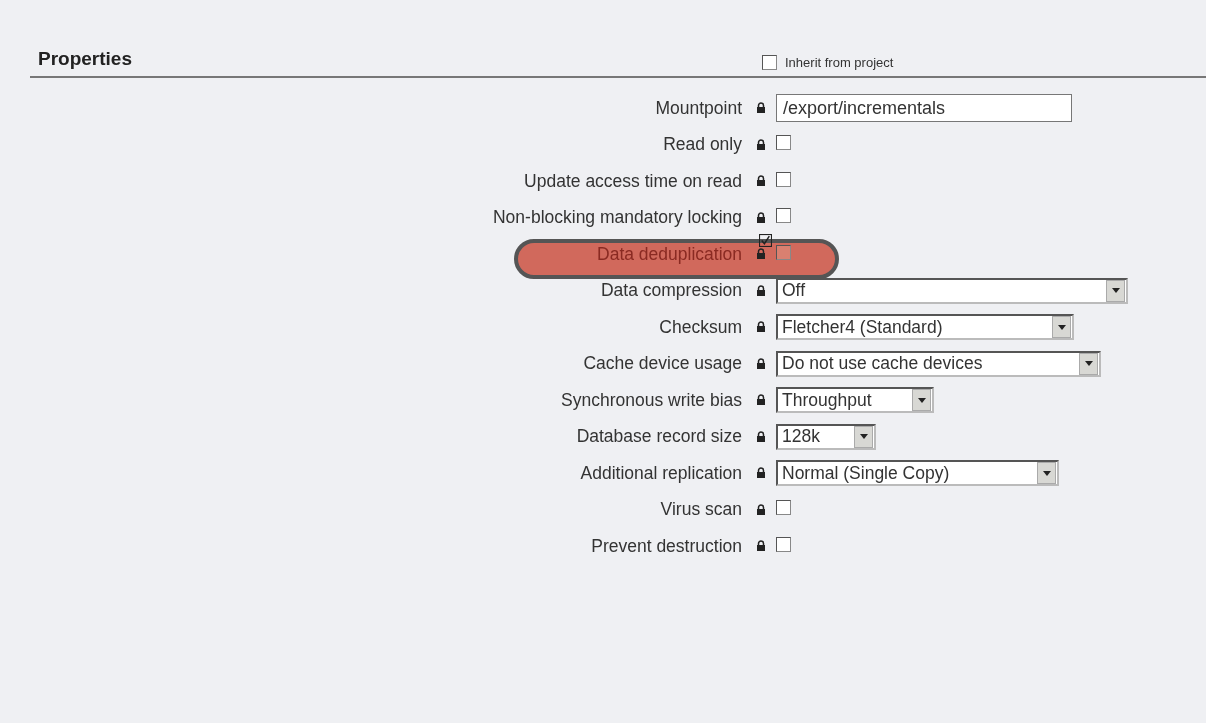  What do you see at coordinates (661, 473) in the screenshot?
I see `field-label: Additional replication` at bounding box center [661, 473].